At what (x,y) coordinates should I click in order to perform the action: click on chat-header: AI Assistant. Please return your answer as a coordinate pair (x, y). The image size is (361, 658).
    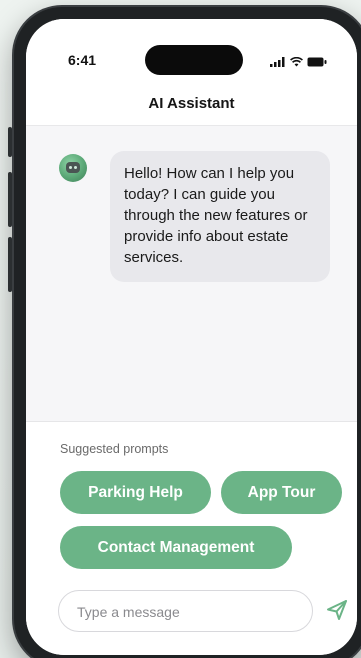
    Looking at the image, I should click on (191, 103).